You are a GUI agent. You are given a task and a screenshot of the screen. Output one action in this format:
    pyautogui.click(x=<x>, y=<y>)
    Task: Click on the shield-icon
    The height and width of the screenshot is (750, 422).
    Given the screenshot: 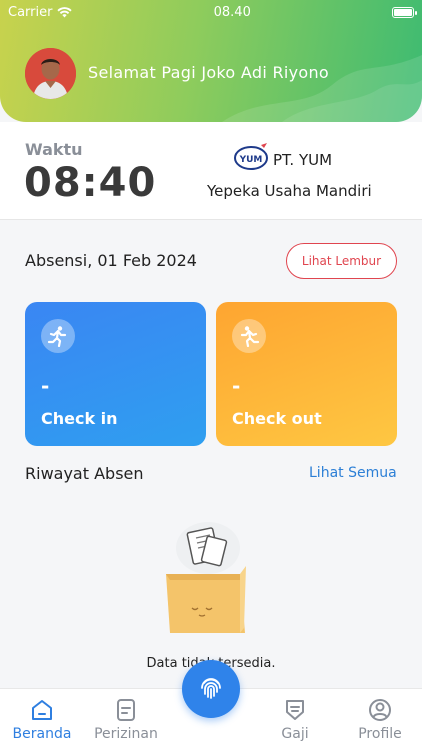 What is the action you would take?
    pyautogui.click(x=295, y=710)
    